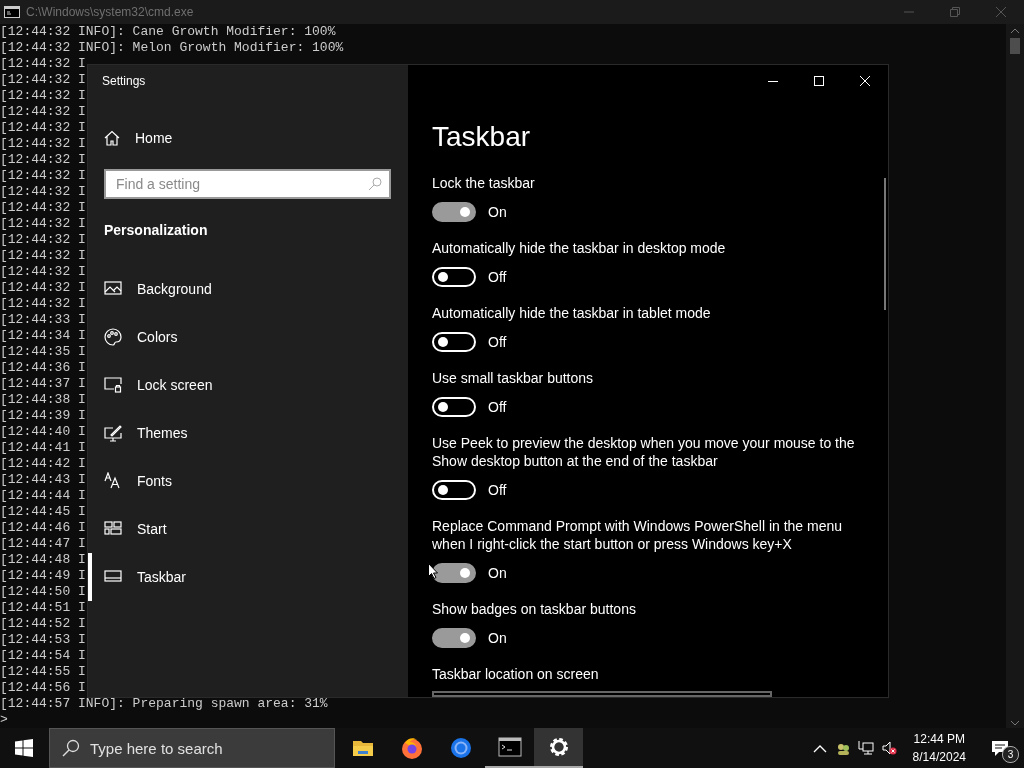 Image resolution: width=1024 pixels, height=768 pixels. Describe the element at coordinates (110, 12) in the screenshot. I see `window-title: C:\Windows\system32\cmd.exe` at that location.